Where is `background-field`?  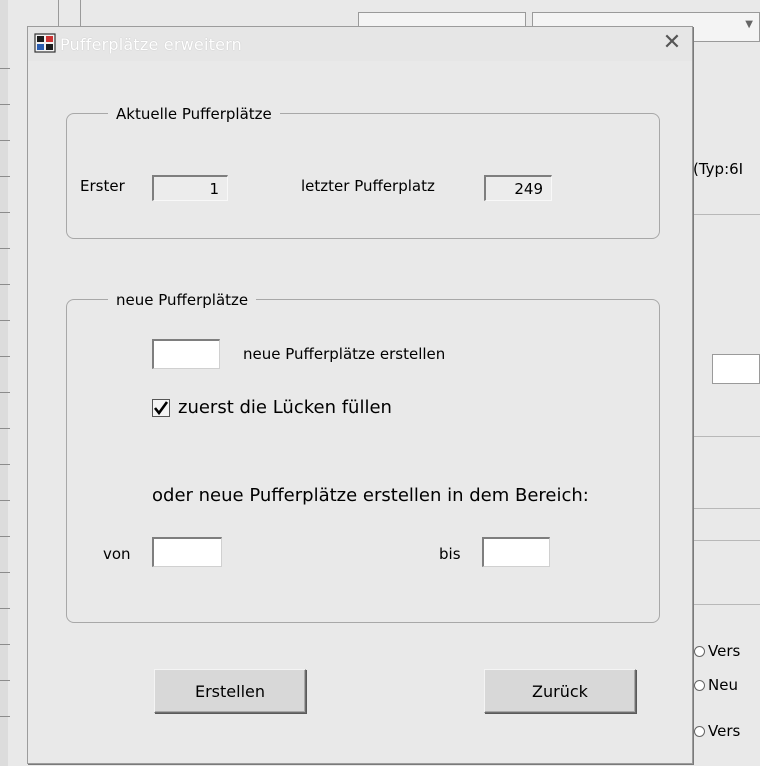
background-field is located at coordinates (736, 369).